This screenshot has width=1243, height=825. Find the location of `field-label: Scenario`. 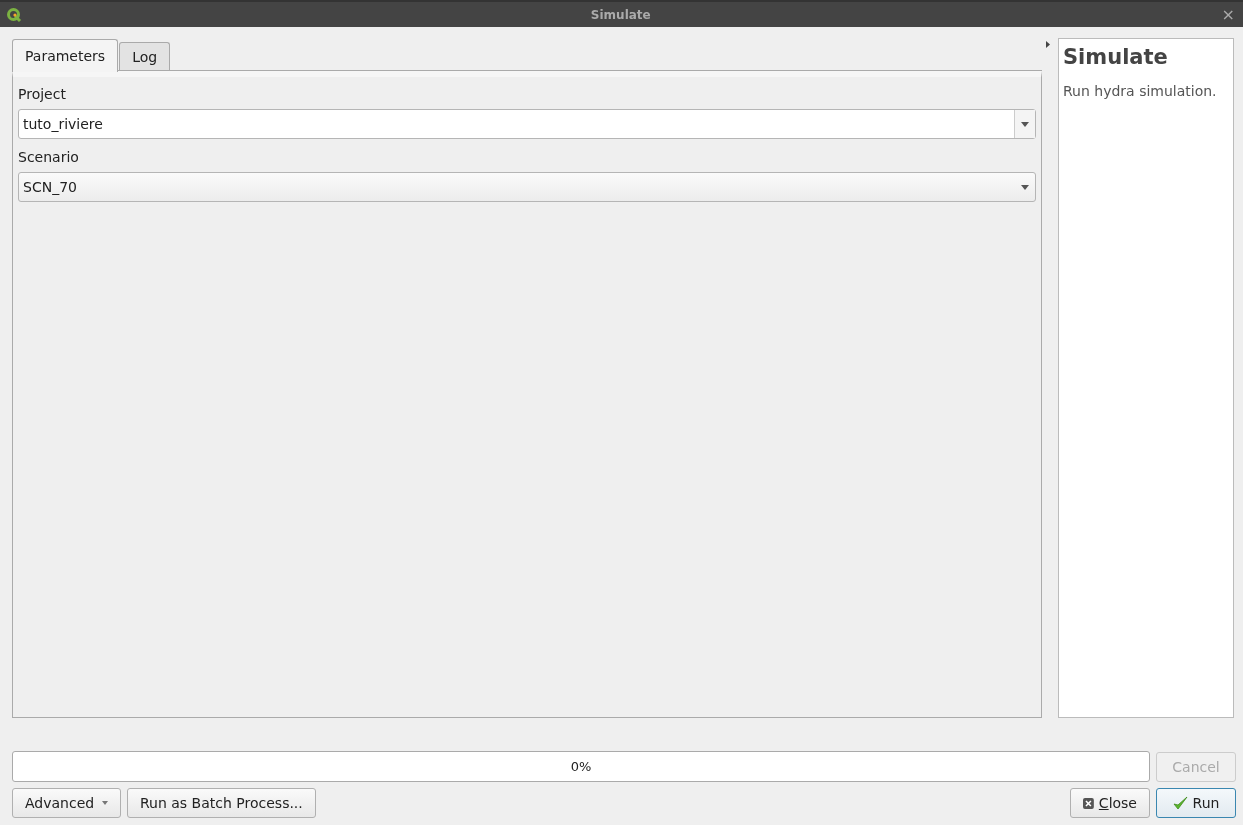

field-label: Scenario is located at coordinates (49, 157).